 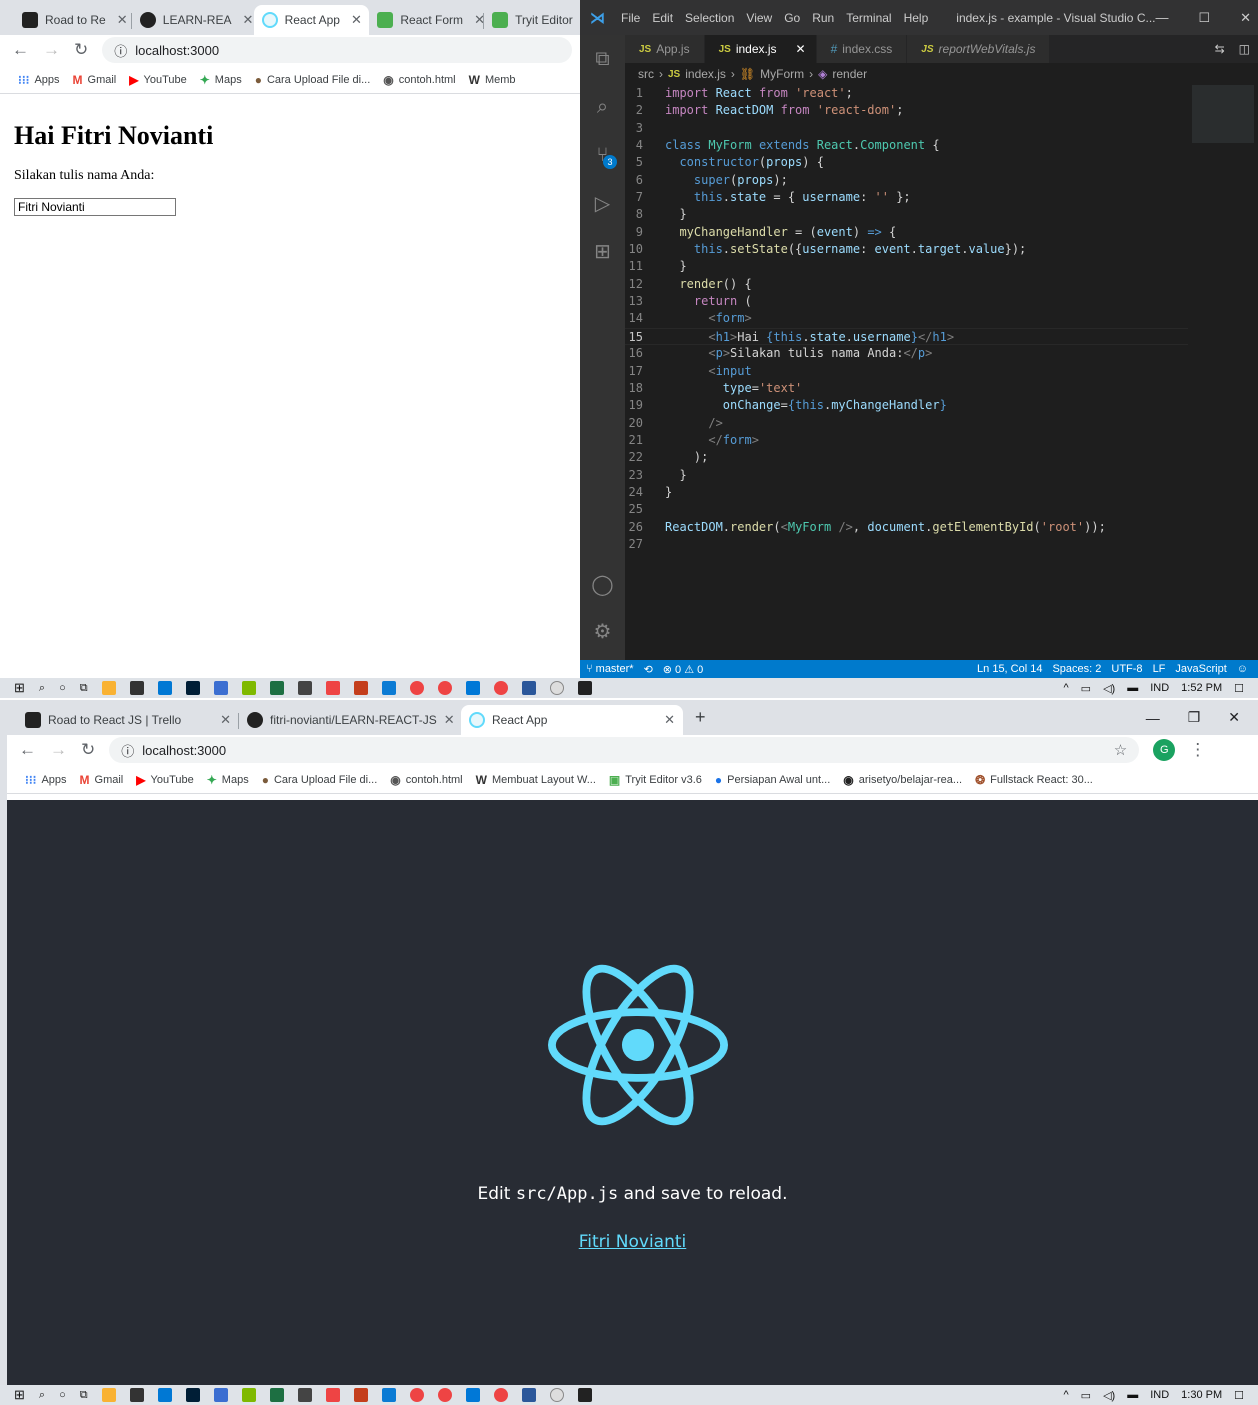 I want to click on notification-icon: ☐, so click(x=1239, y=1395).